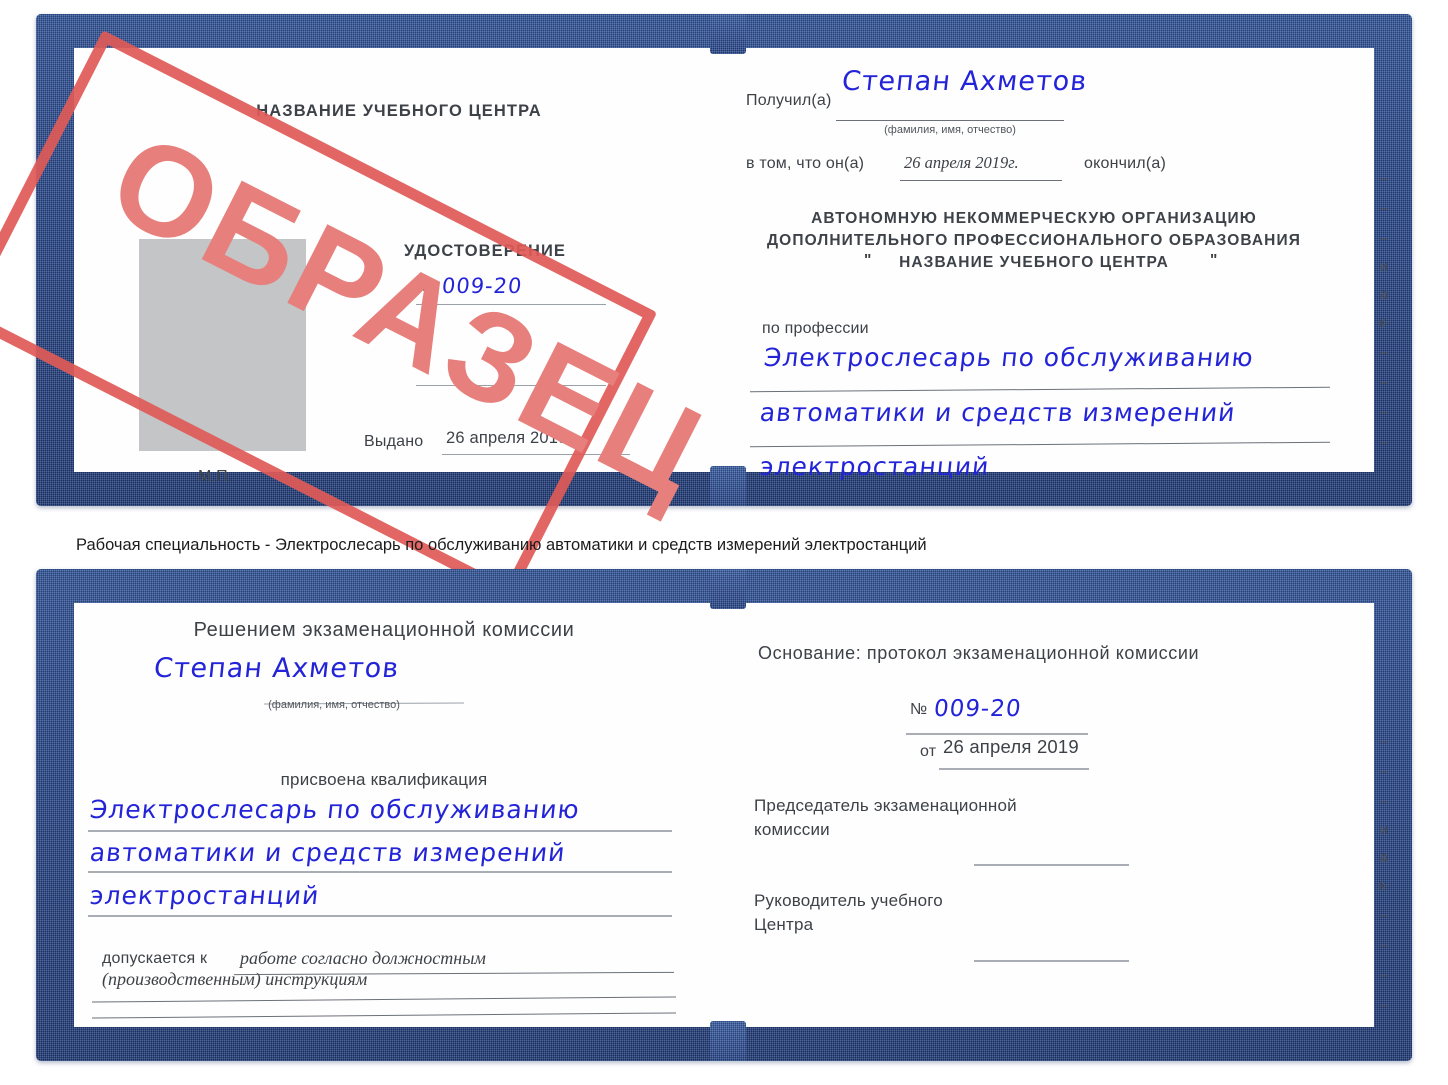 This screenshot has height=1085, width=1448. Describe the element at coordinates (1383, 352) in the screenshot. I see `cert1-edge-fragment-6: –` at that location.